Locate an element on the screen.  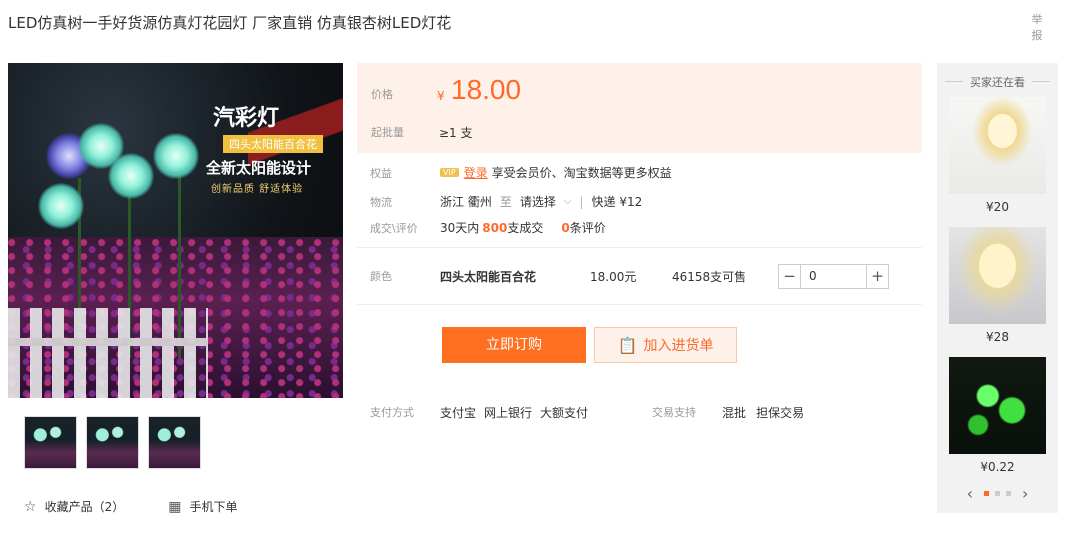
recommend-sidebar: 买家还在看 ¥20 ¥28 ¥0.22 ‹ › is located at coordinates (997, 288).